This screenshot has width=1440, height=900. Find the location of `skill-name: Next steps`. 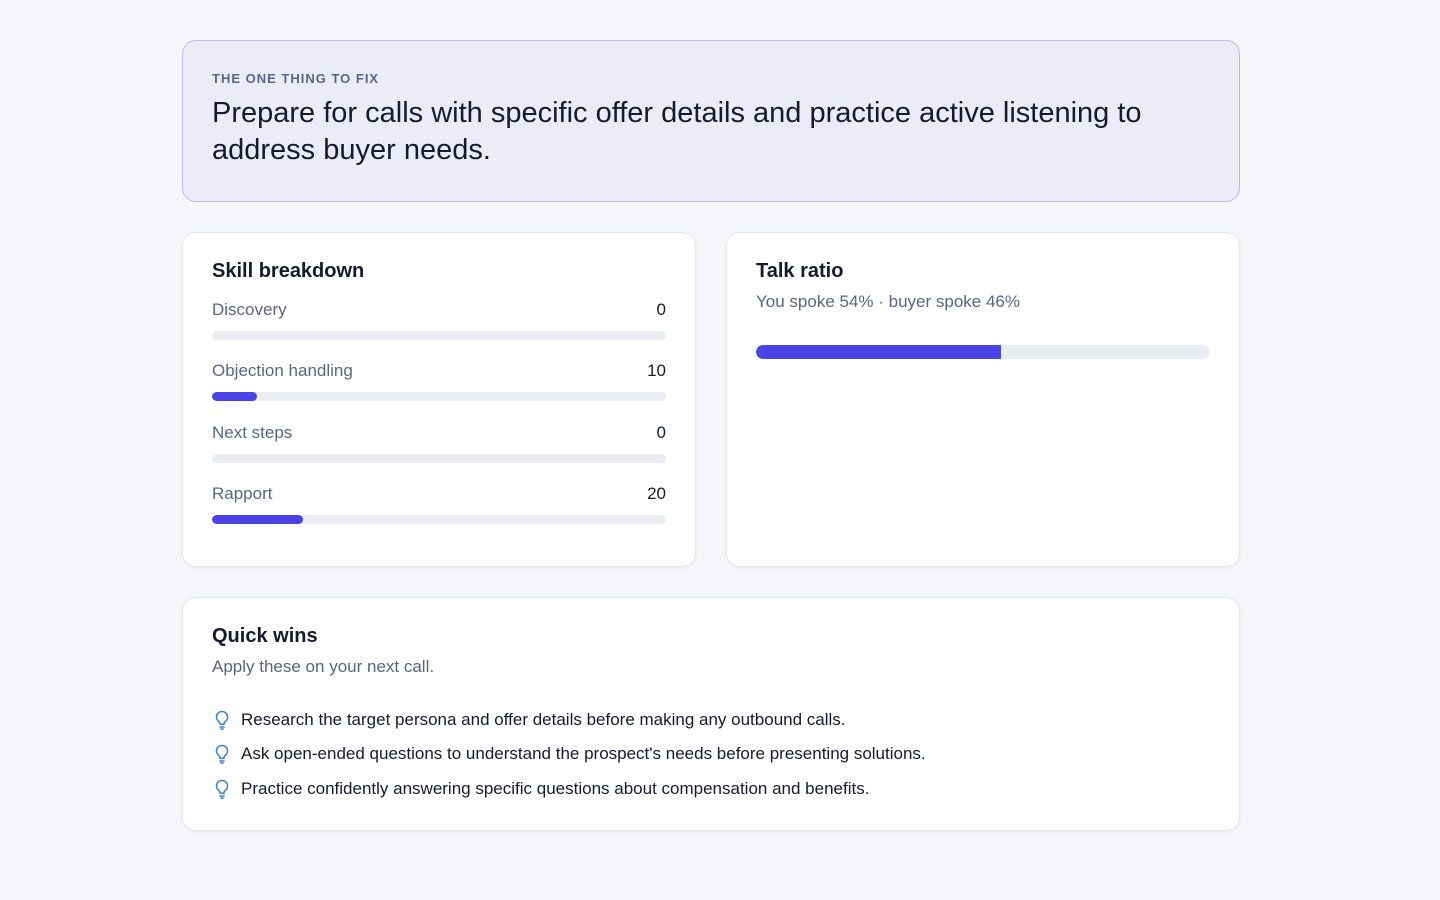

skill-name: Next steps is located at coordinates (252, 432).